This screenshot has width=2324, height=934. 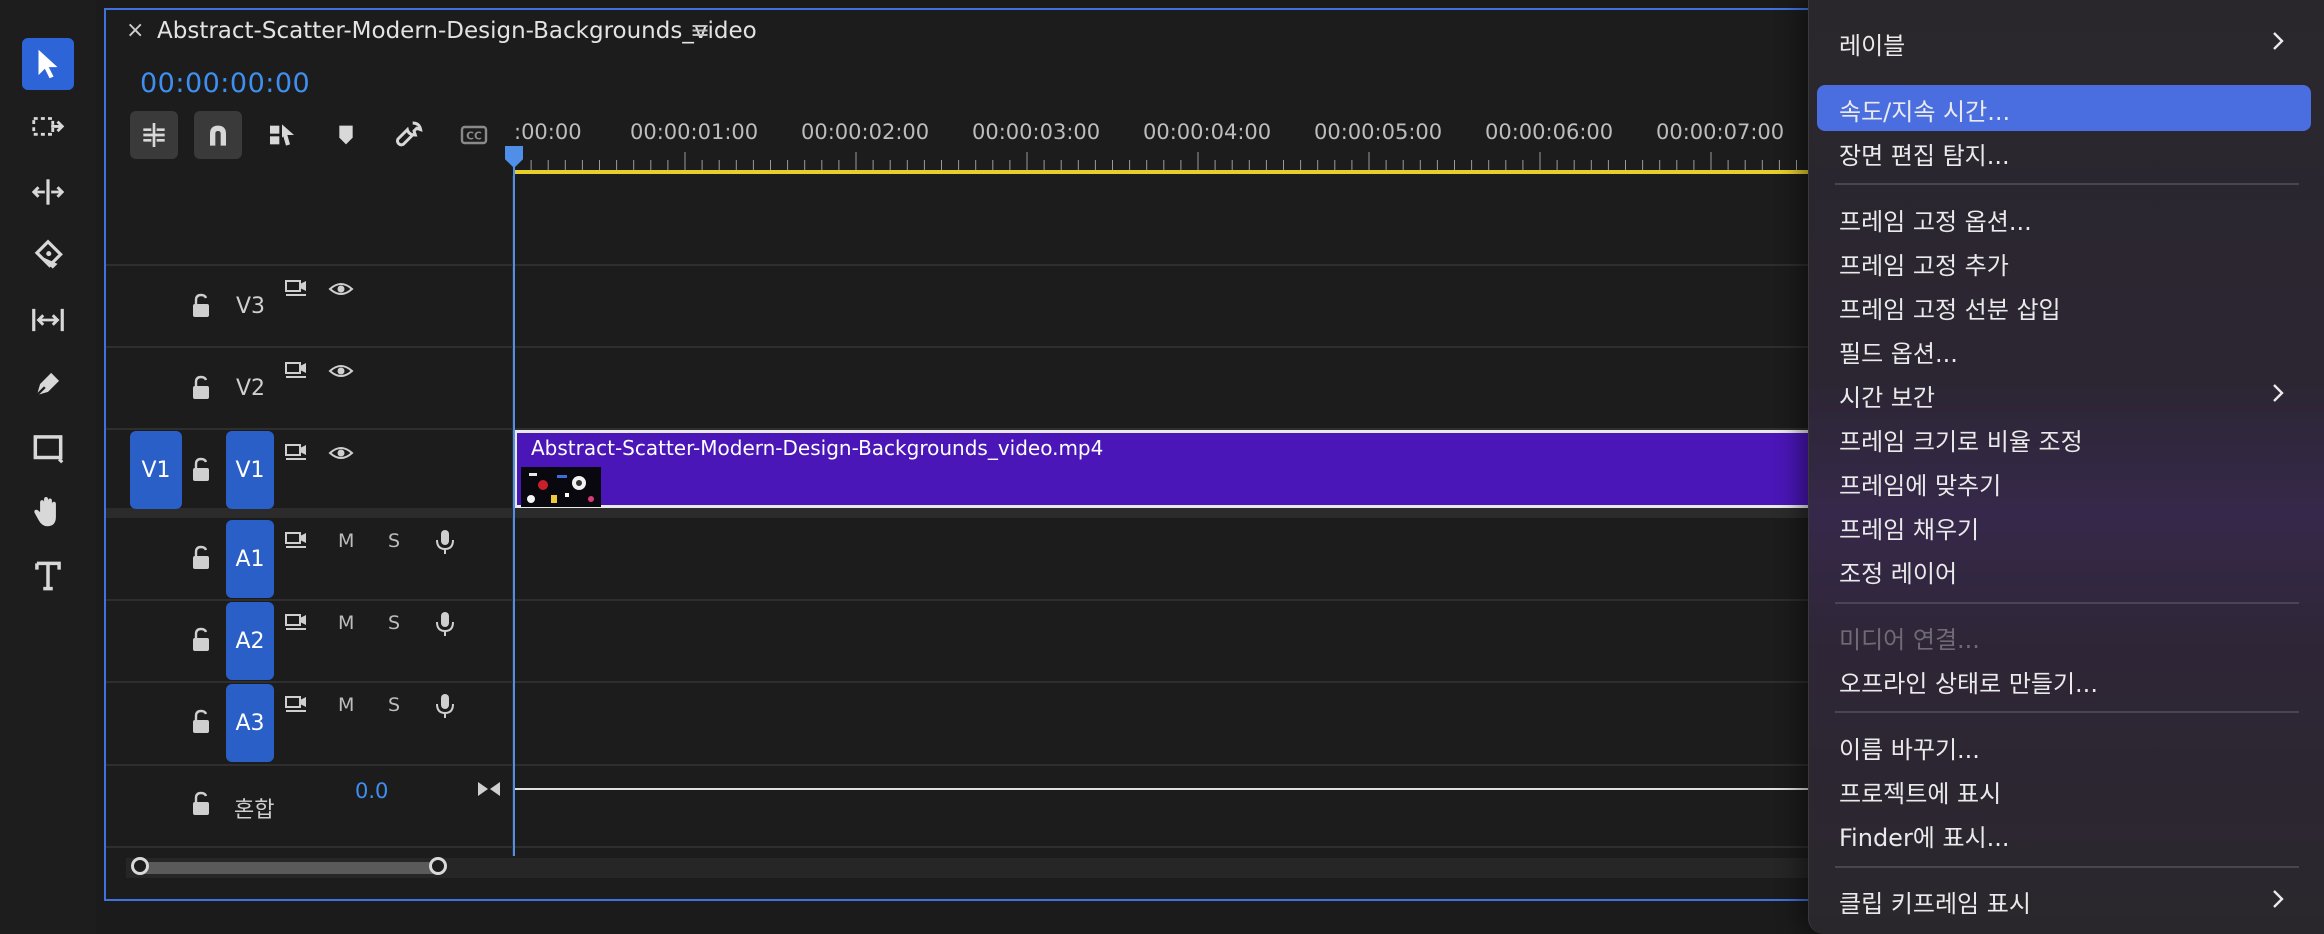 I want to click on ruler-label: 00:00:04:00, so click(x=1207, y=132).